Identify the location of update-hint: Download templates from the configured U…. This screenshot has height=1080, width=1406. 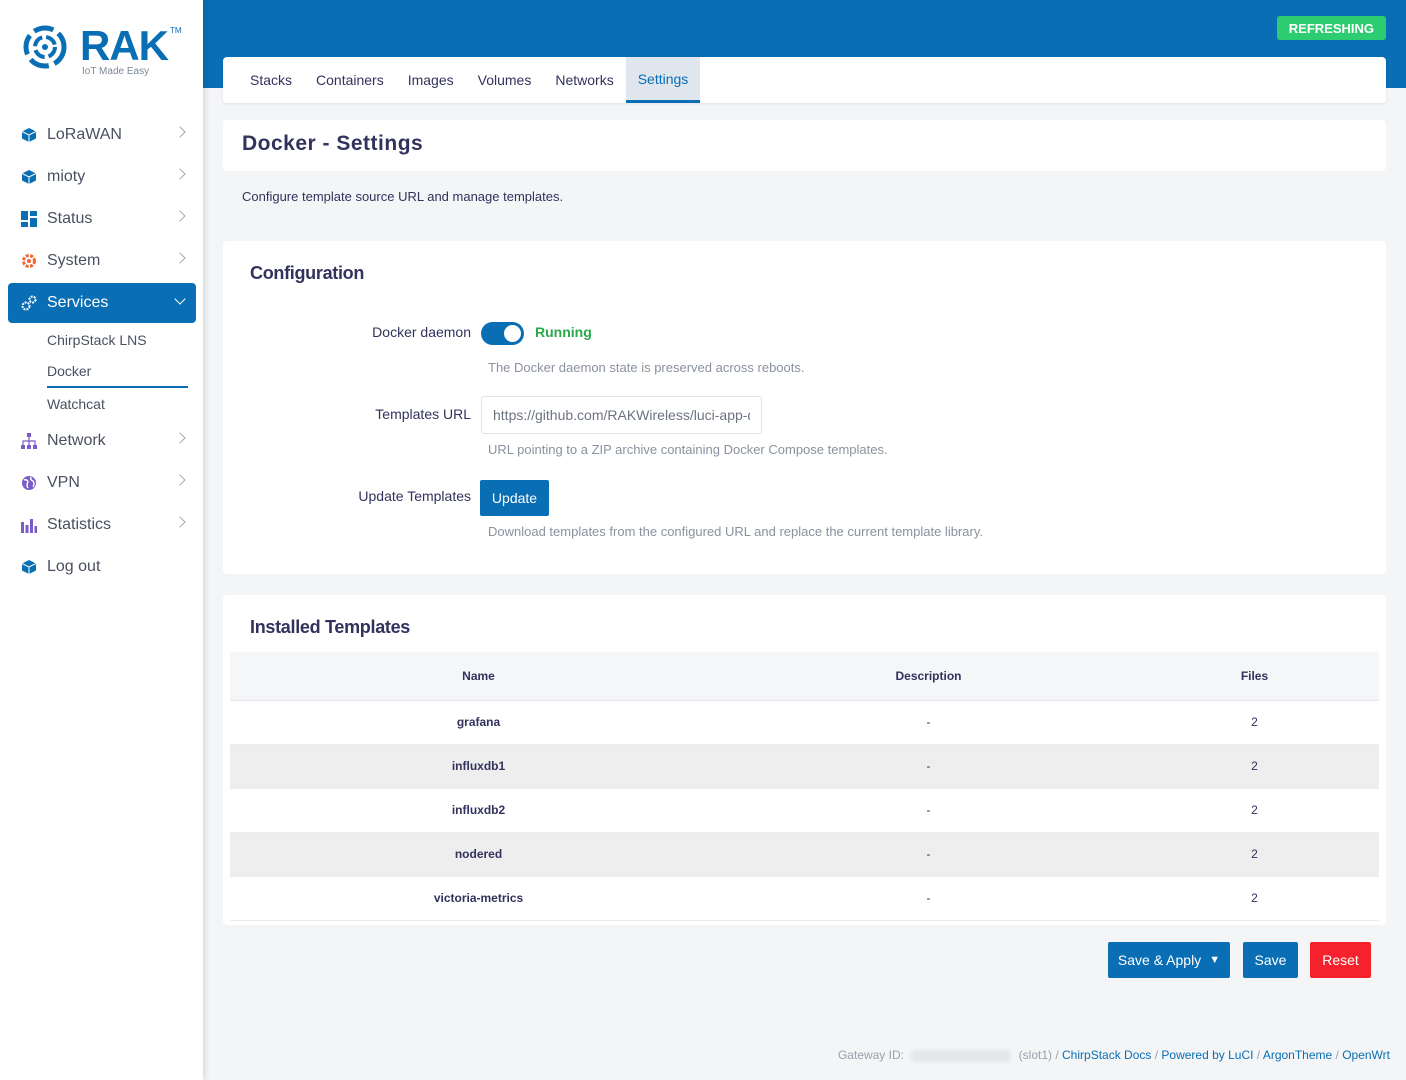
(735, 531).